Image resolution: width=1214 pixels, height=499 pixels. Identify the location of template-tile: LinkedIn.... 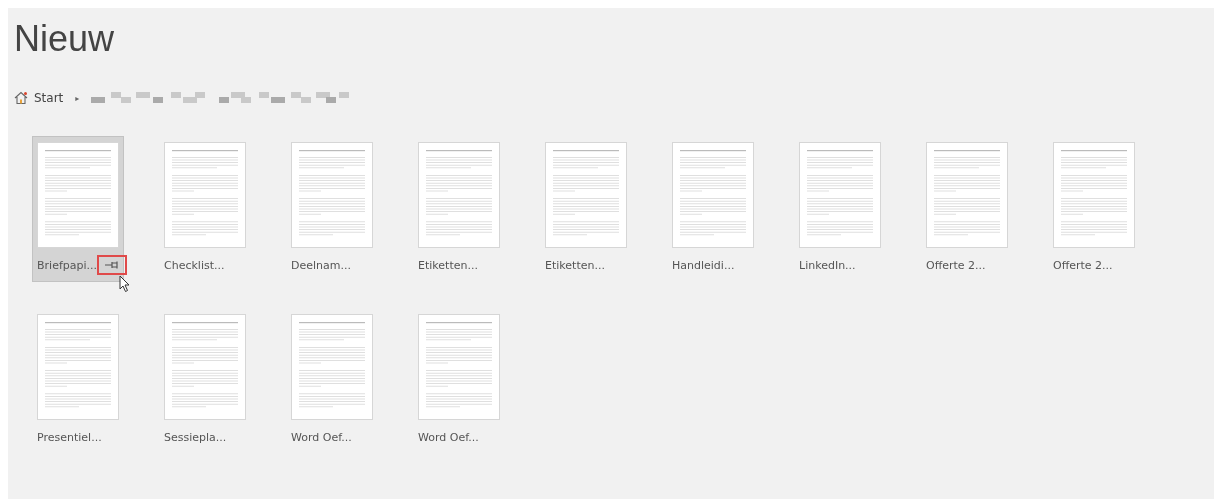
(840, 216).